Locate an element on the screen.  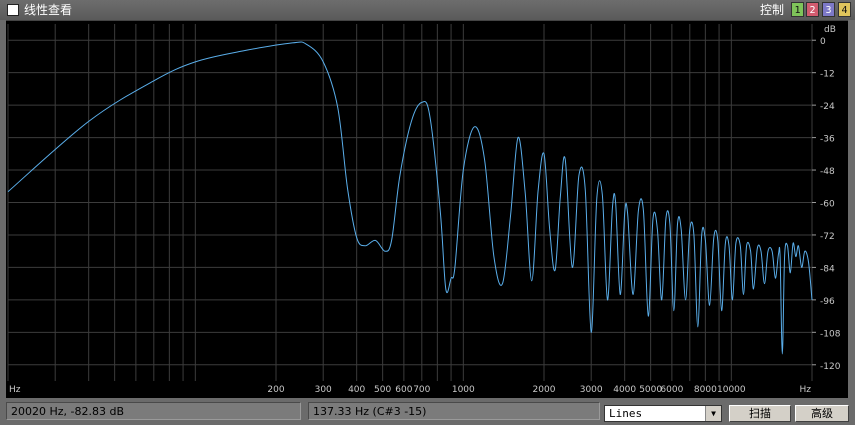
x-tick-label: 10000 is located at coordinates (731, 390).